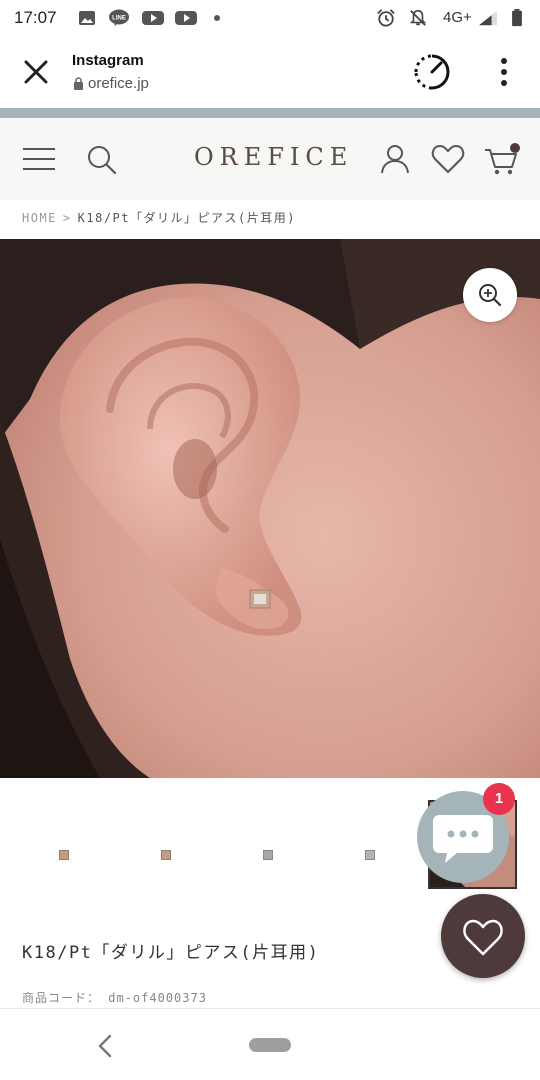 This screenshot has width=540, height=1080. Describe the element at coordinates (488, 18) in the screenshot. I see `signal-icon` at that location.